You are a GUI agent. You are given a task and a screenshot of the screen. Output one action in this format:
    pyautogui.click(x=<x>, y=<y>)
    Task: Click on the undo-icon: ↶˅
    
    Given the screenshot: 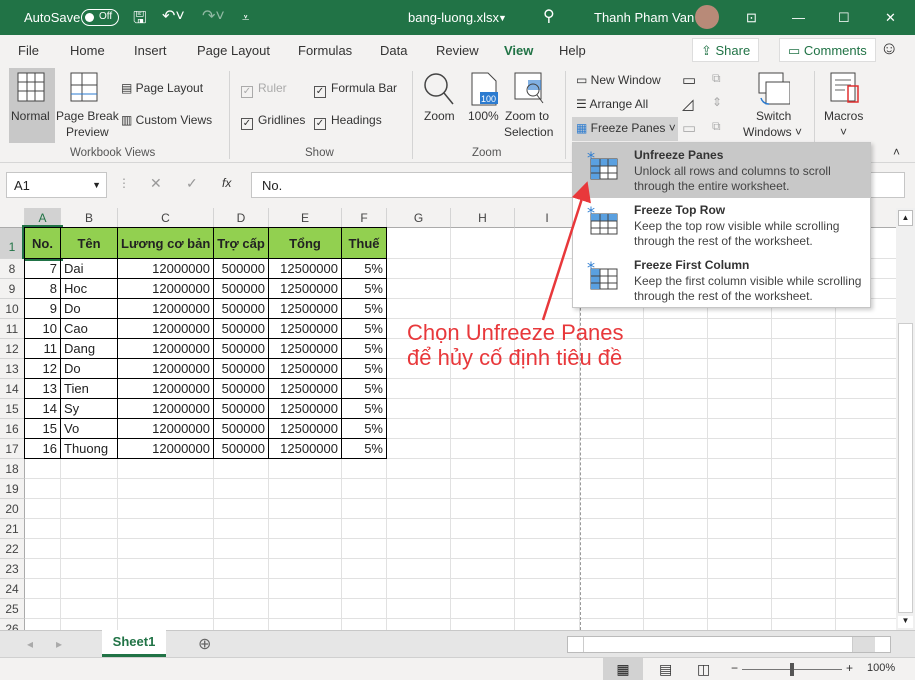 What is the action you would take?
    pyautogui.click(x=173, y=16)
    